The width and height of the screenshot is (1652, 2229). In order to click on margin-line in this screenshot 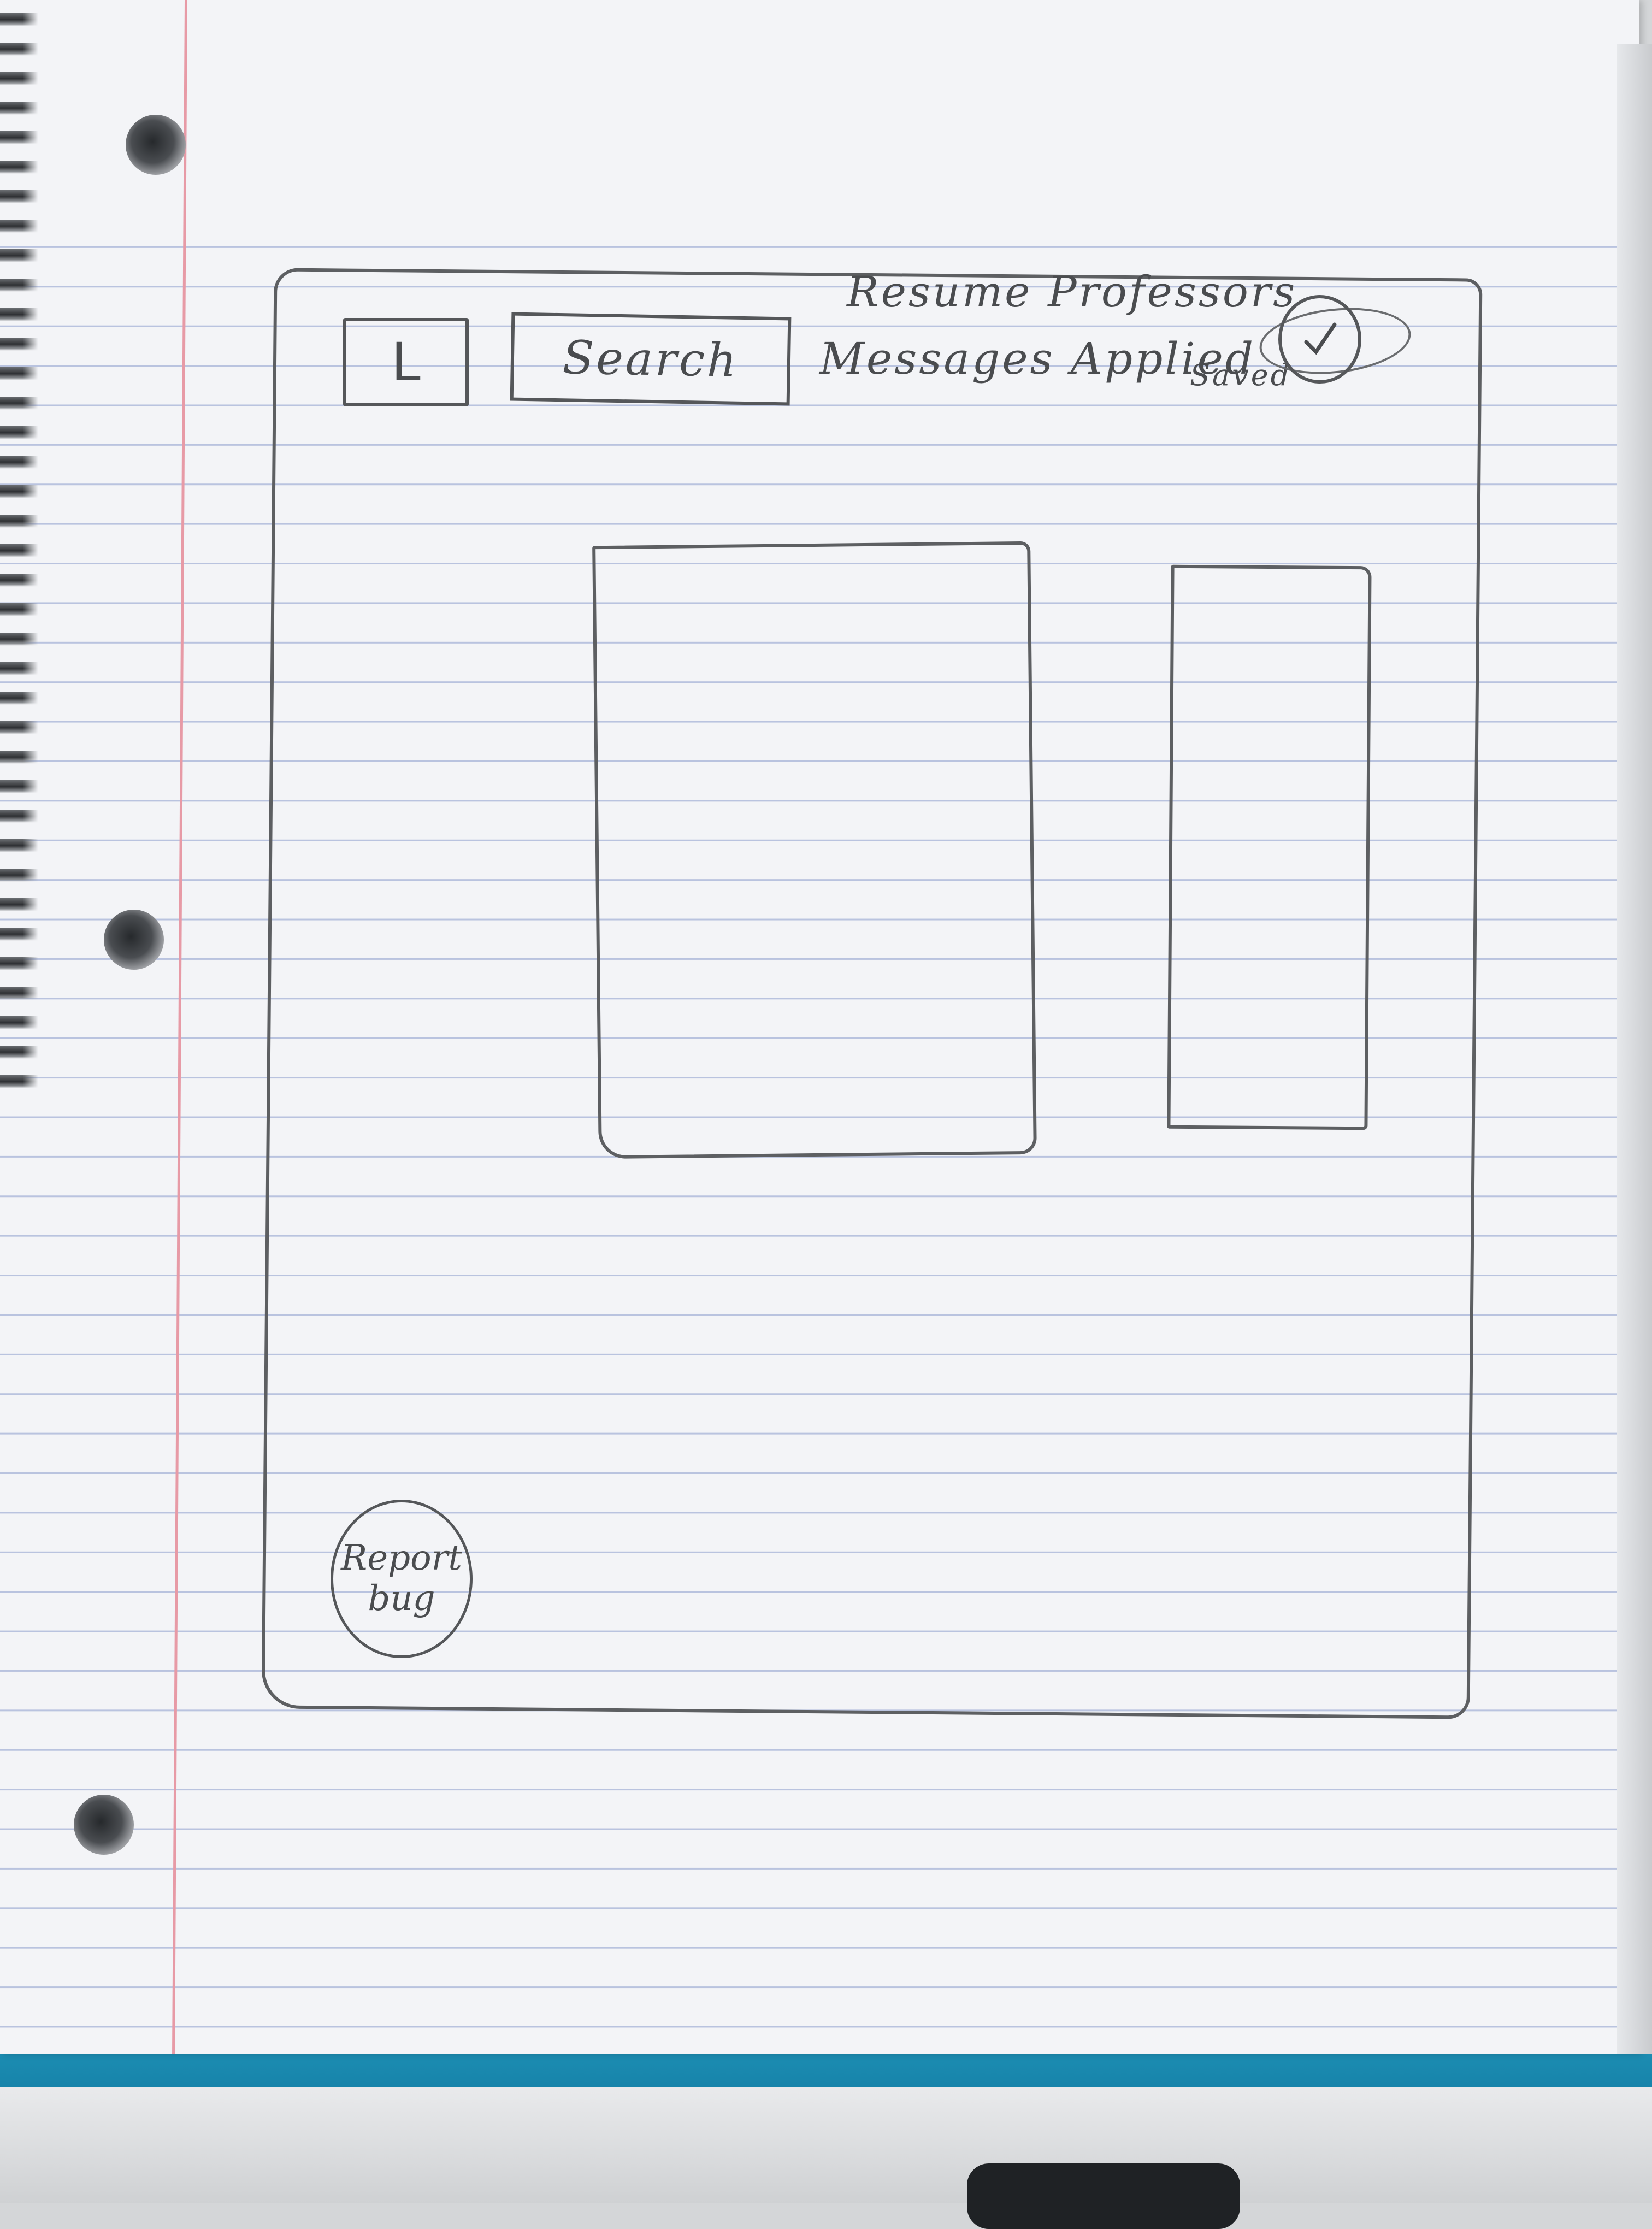, I will do `click(179, 1027)`.